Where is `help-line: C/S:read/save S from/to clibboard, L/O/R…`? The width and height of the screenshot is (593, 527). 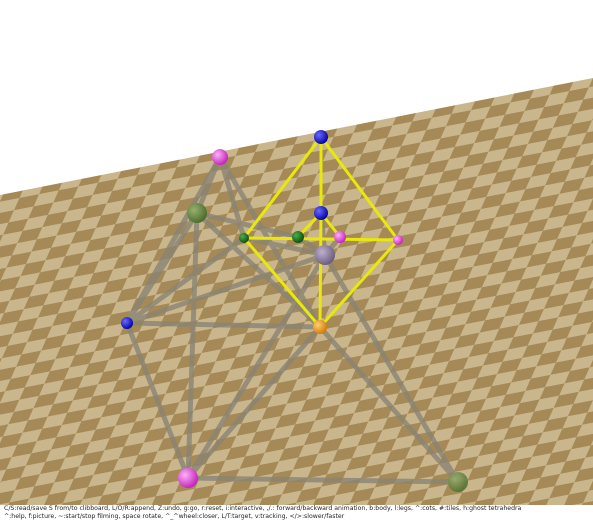
help-line: C/S:read/save S from/to clibboard, L/O/R… is located at coordinates (263, 508).